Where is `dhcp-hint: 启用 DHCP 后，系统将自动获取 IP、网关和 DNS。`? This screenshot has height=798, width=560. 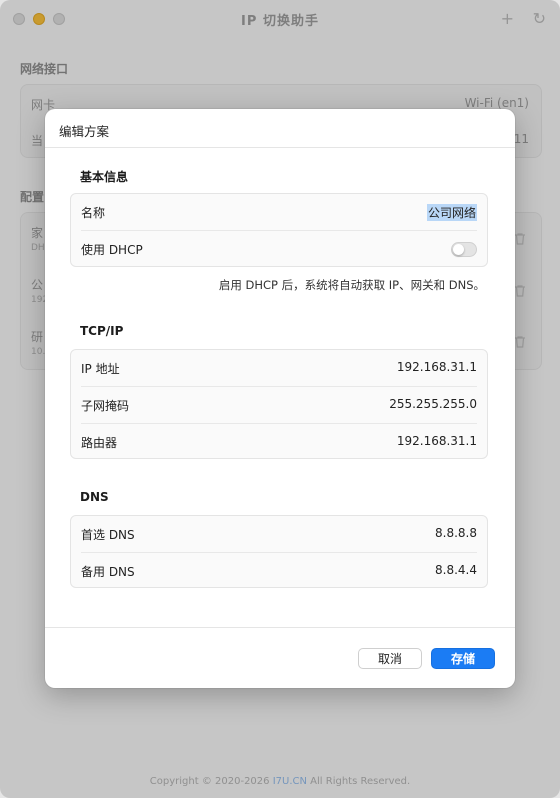
dhcp-hint: 启用 DHCP 后，系统将自动获取 IP、网关和 DNS。 is located at coordinates (351, 285).